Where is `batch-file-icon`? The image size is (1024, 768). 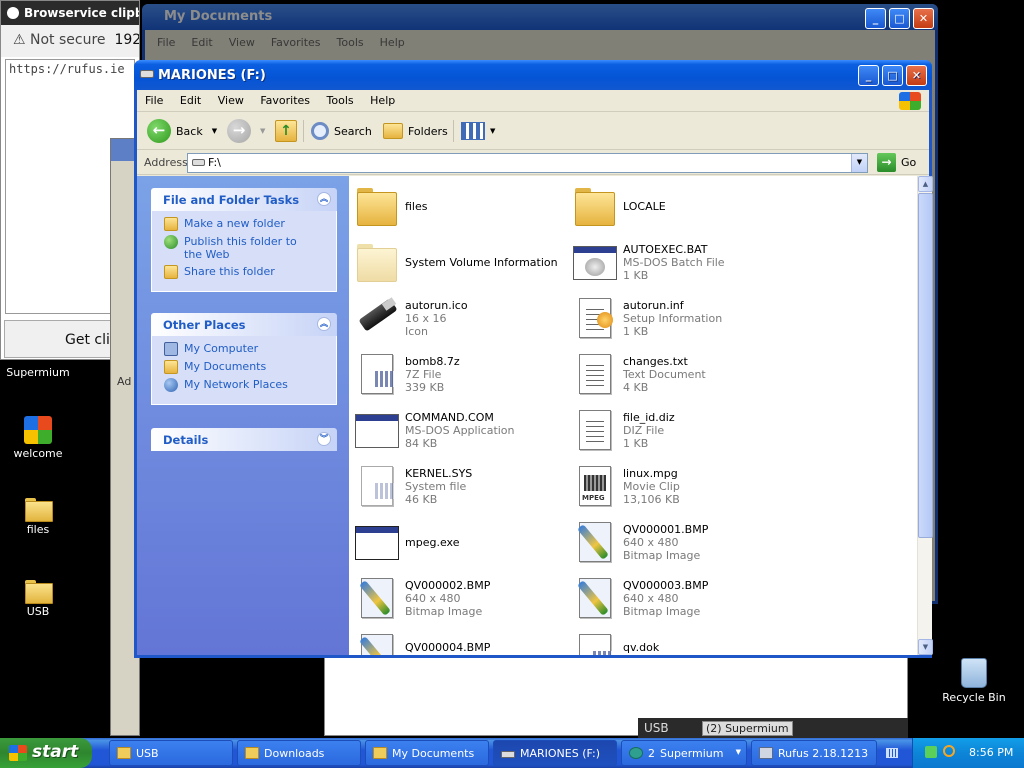 batch-file-icon is located at coordinates (595, 262).